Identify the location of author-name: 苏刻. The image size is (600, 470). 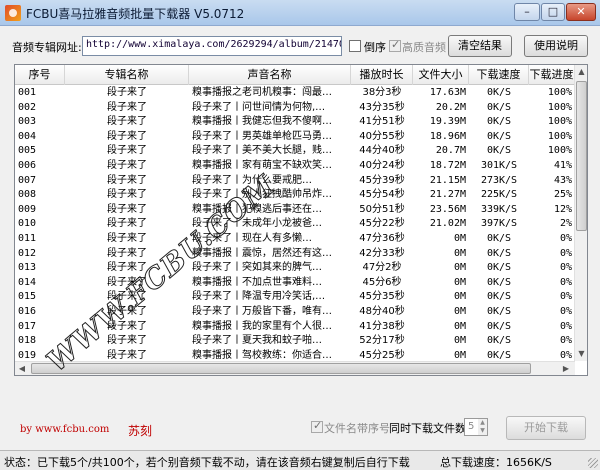
(140, 431).